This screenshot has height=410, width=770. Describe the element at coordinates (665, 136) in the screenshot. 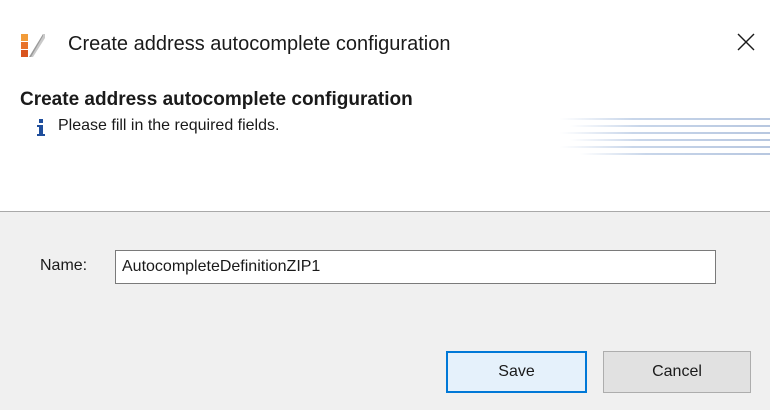

I see `header-decoration` at that location.